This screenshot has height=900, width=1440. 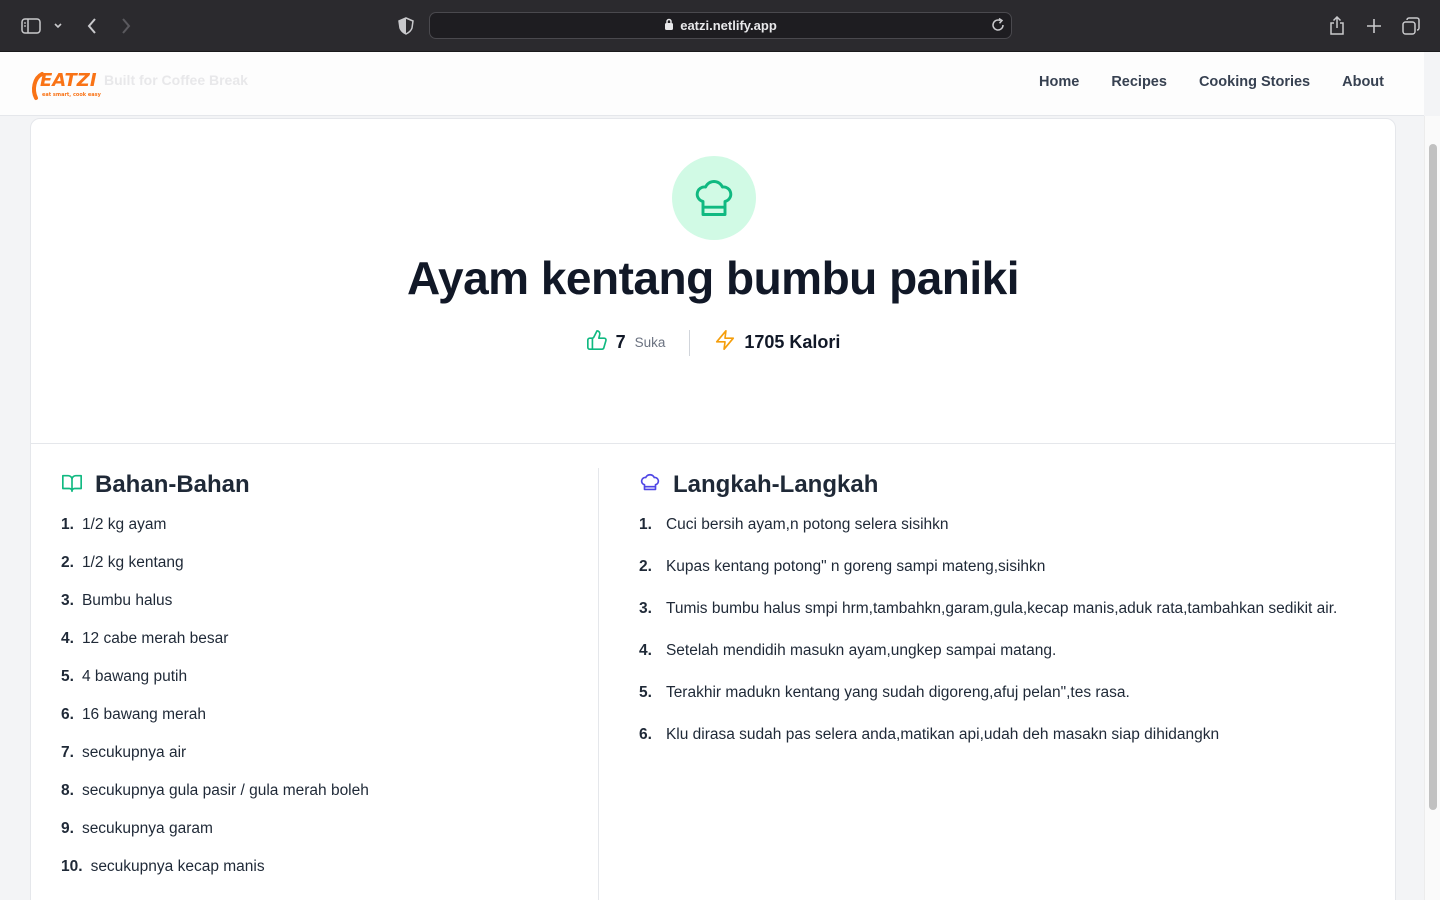 I want to click on recipe-title: Ayam kentang bumbu paniki, so click(x=713, y=278).